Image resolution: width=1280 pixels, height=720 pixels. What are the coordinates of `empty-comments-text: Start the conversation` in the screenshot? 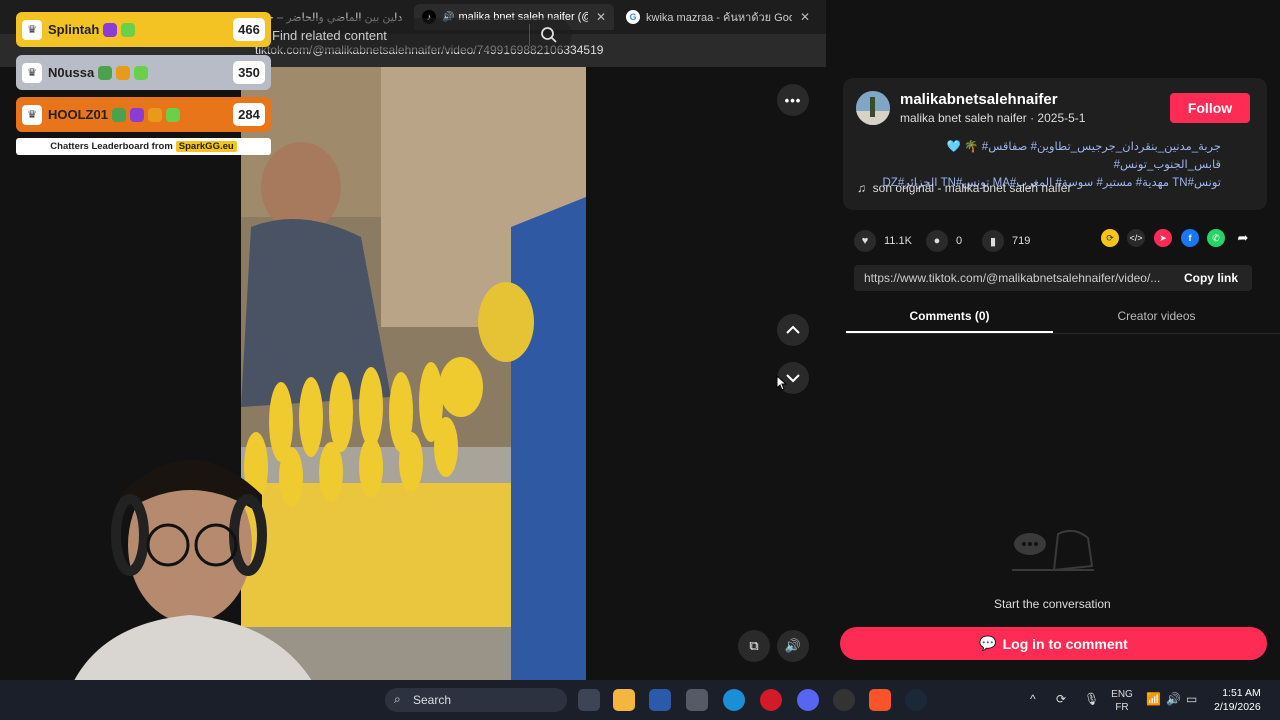 It's located at (1052, 604).